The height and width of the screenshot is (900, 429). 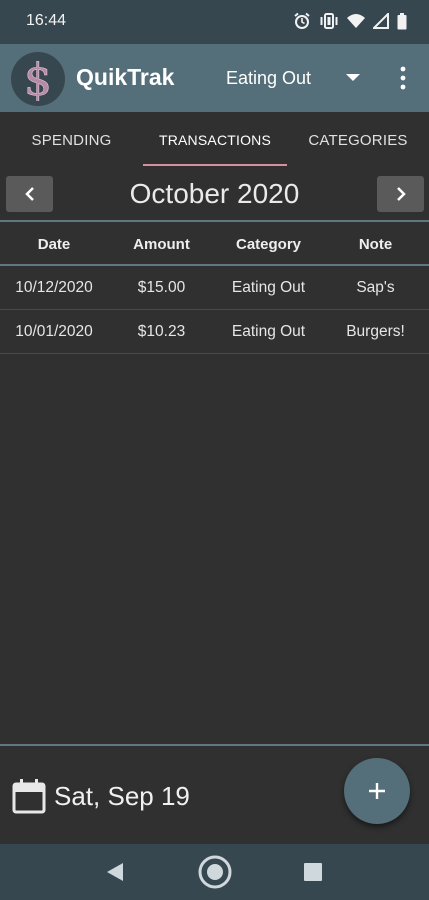 What do you see at coordinates (313, 872) in the screenshot?
I see `recents-icon` at bounding box center [313, 872].